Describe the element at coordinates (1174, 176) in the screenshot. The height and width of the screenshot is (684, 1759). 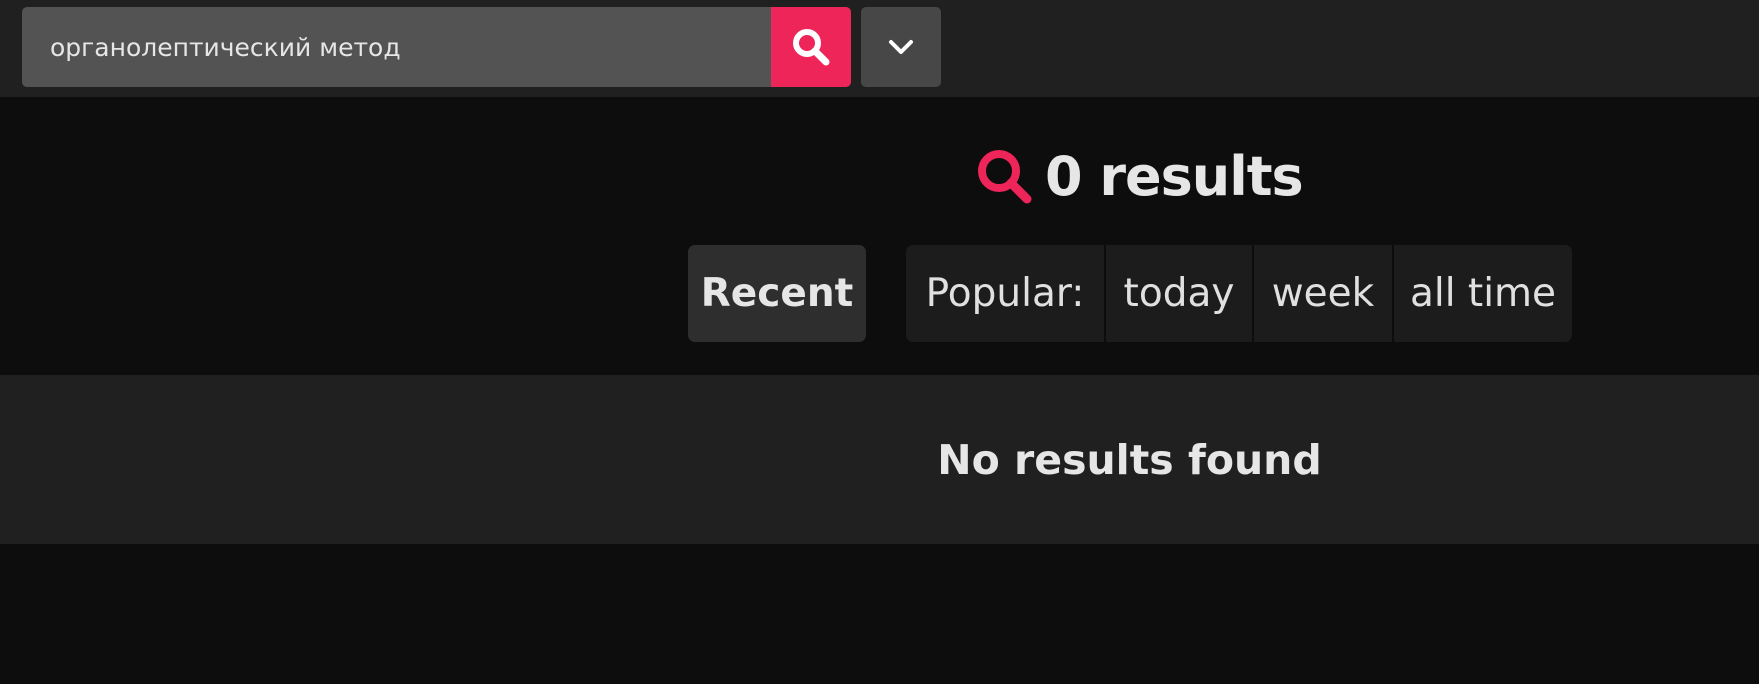
I see `results-count: 0 results` at that location.